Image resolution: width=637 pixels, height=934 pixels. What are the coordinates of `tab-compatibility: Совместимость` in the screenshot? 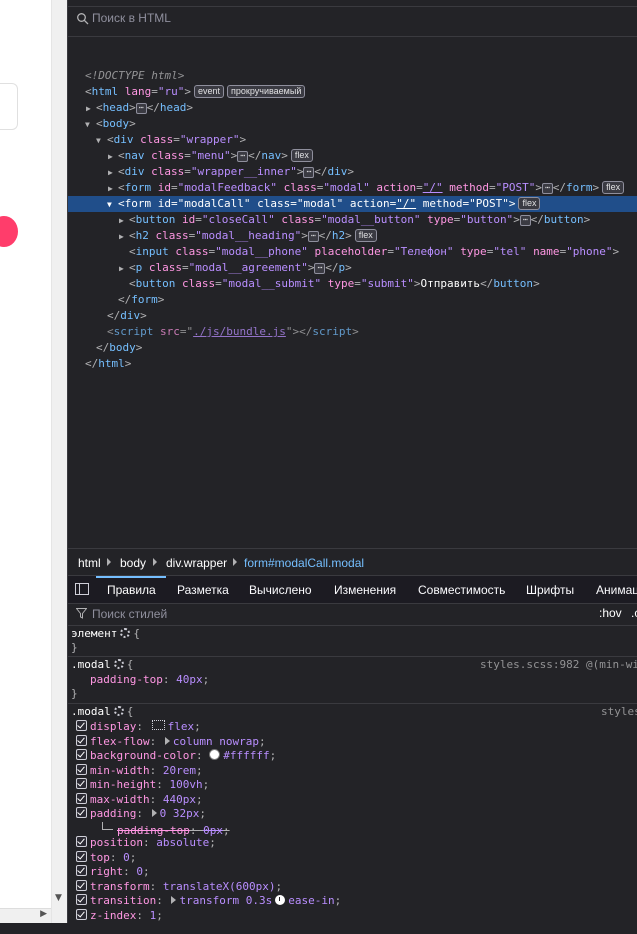 It's located at (461, 590).